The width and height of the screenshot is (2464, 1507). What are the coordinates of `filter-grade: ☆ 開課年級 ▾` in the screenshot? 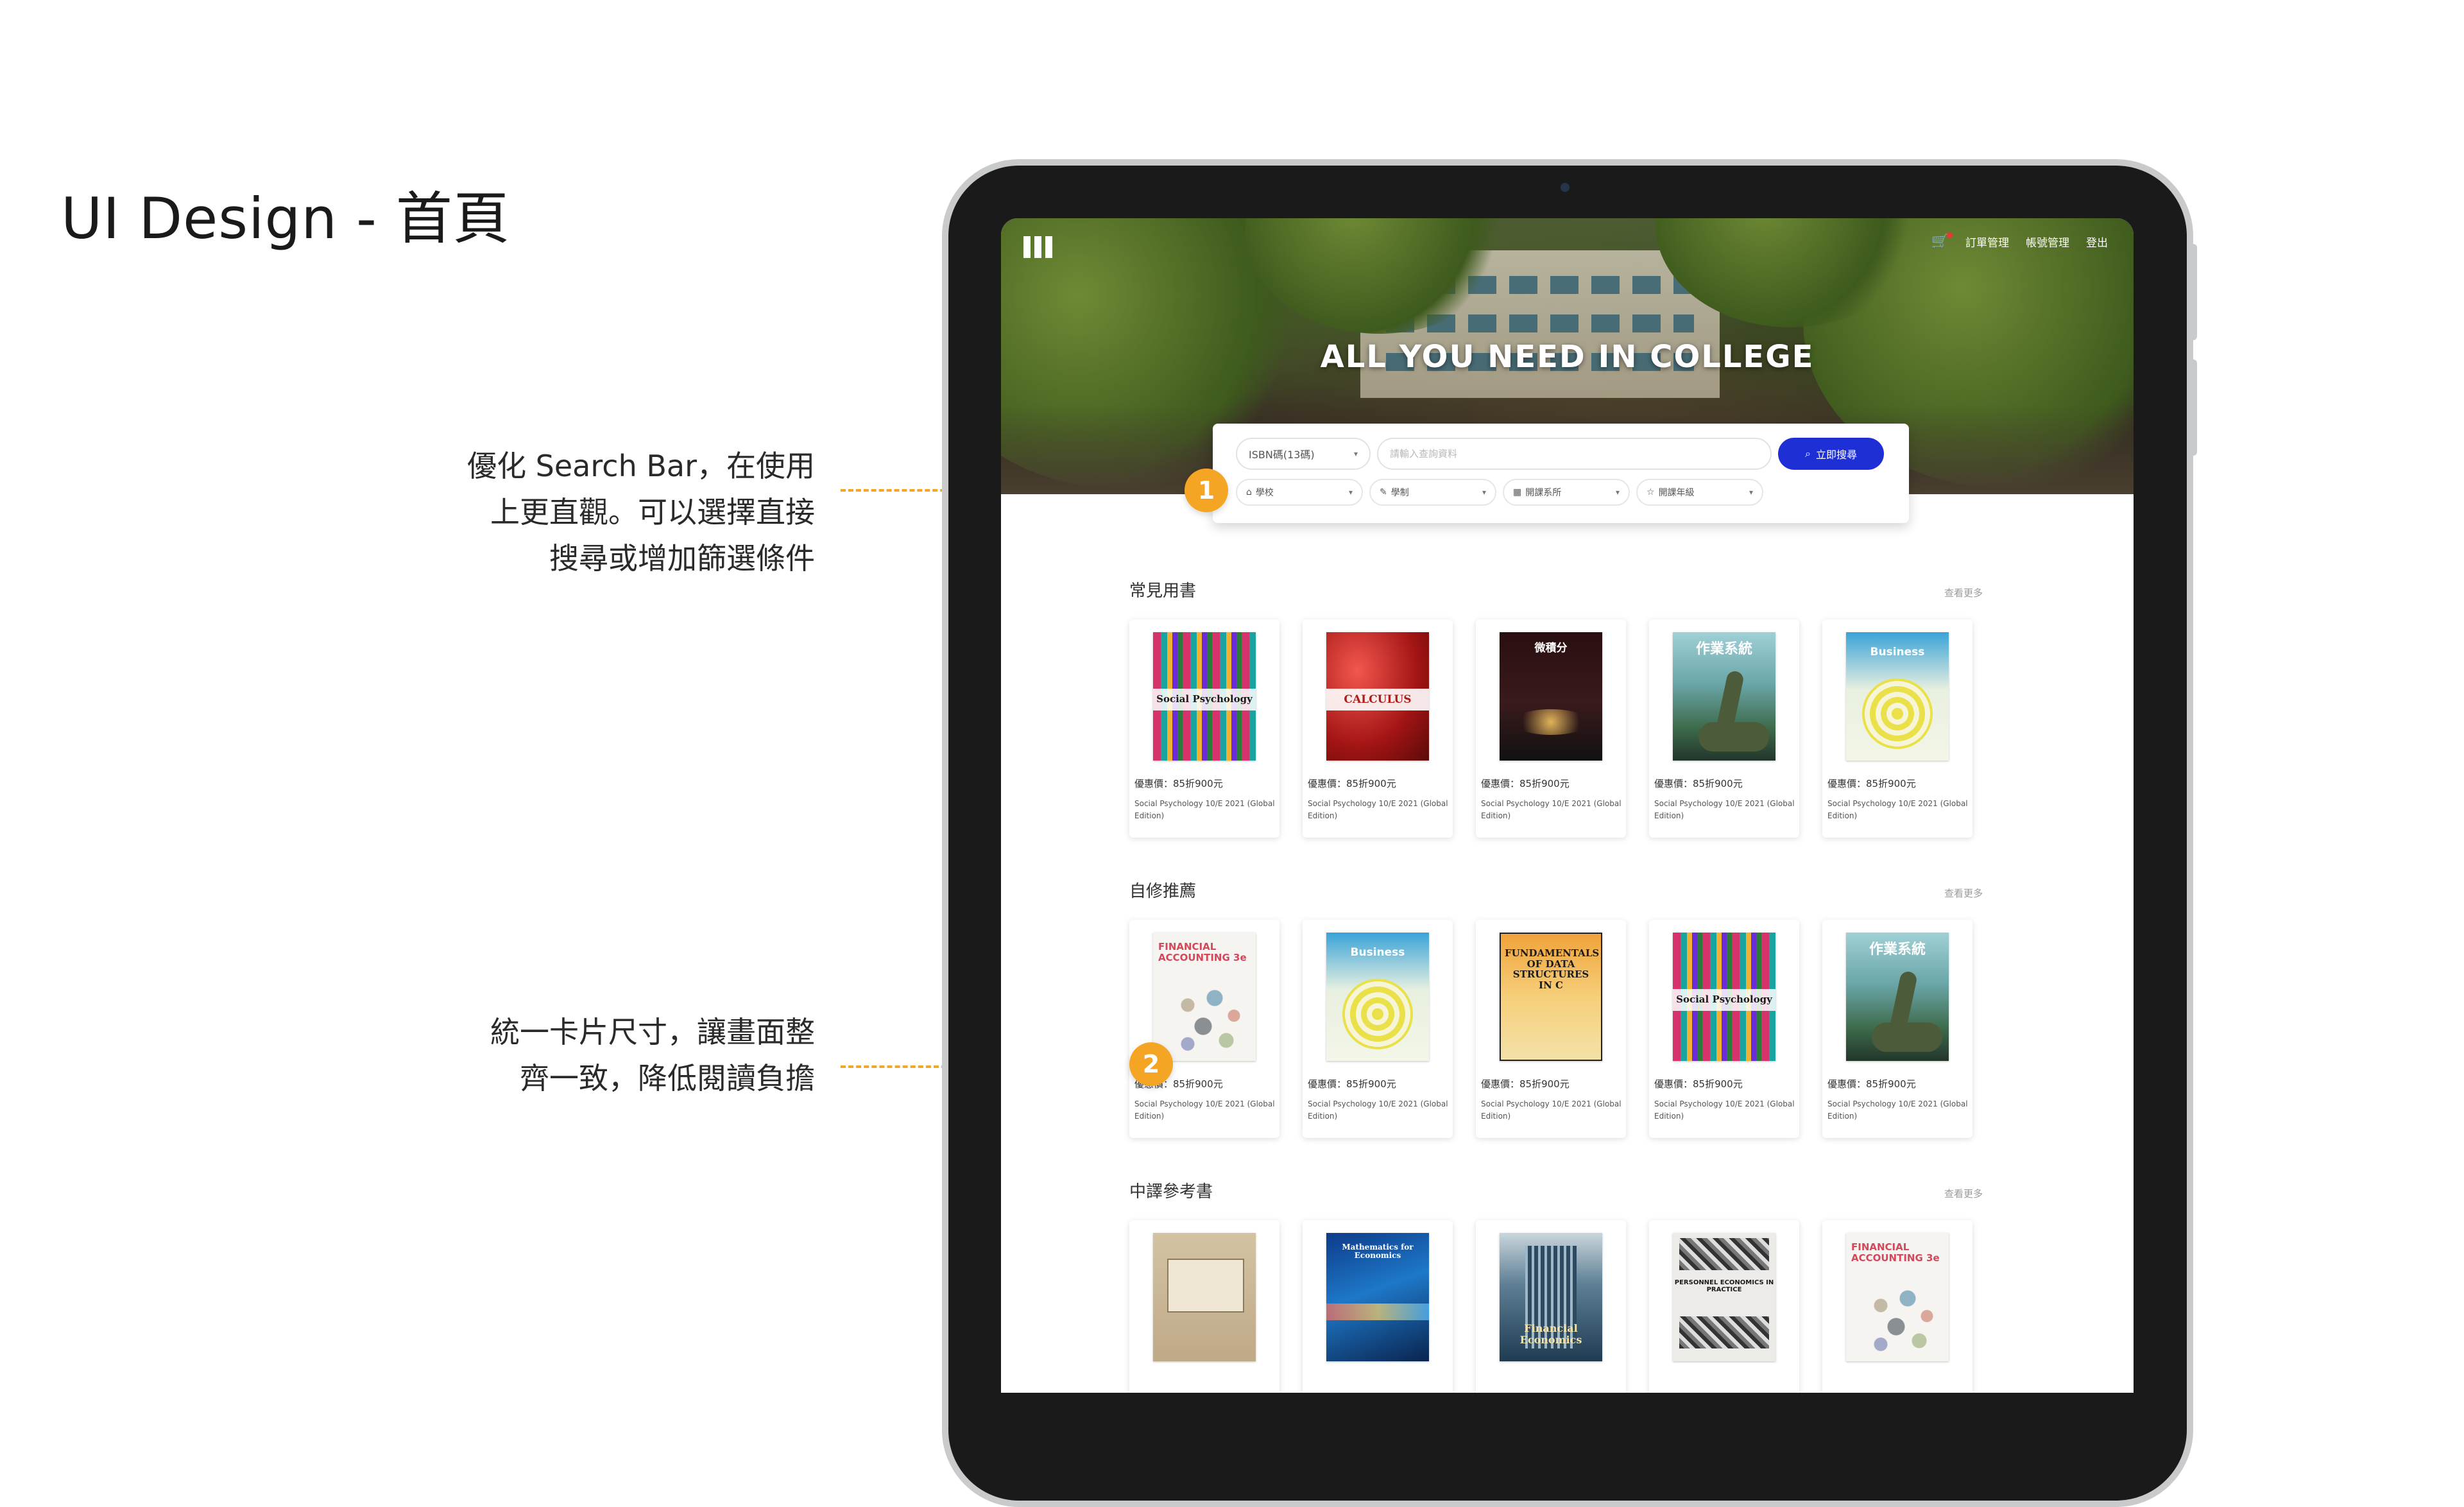 It's located at (1700, 492).